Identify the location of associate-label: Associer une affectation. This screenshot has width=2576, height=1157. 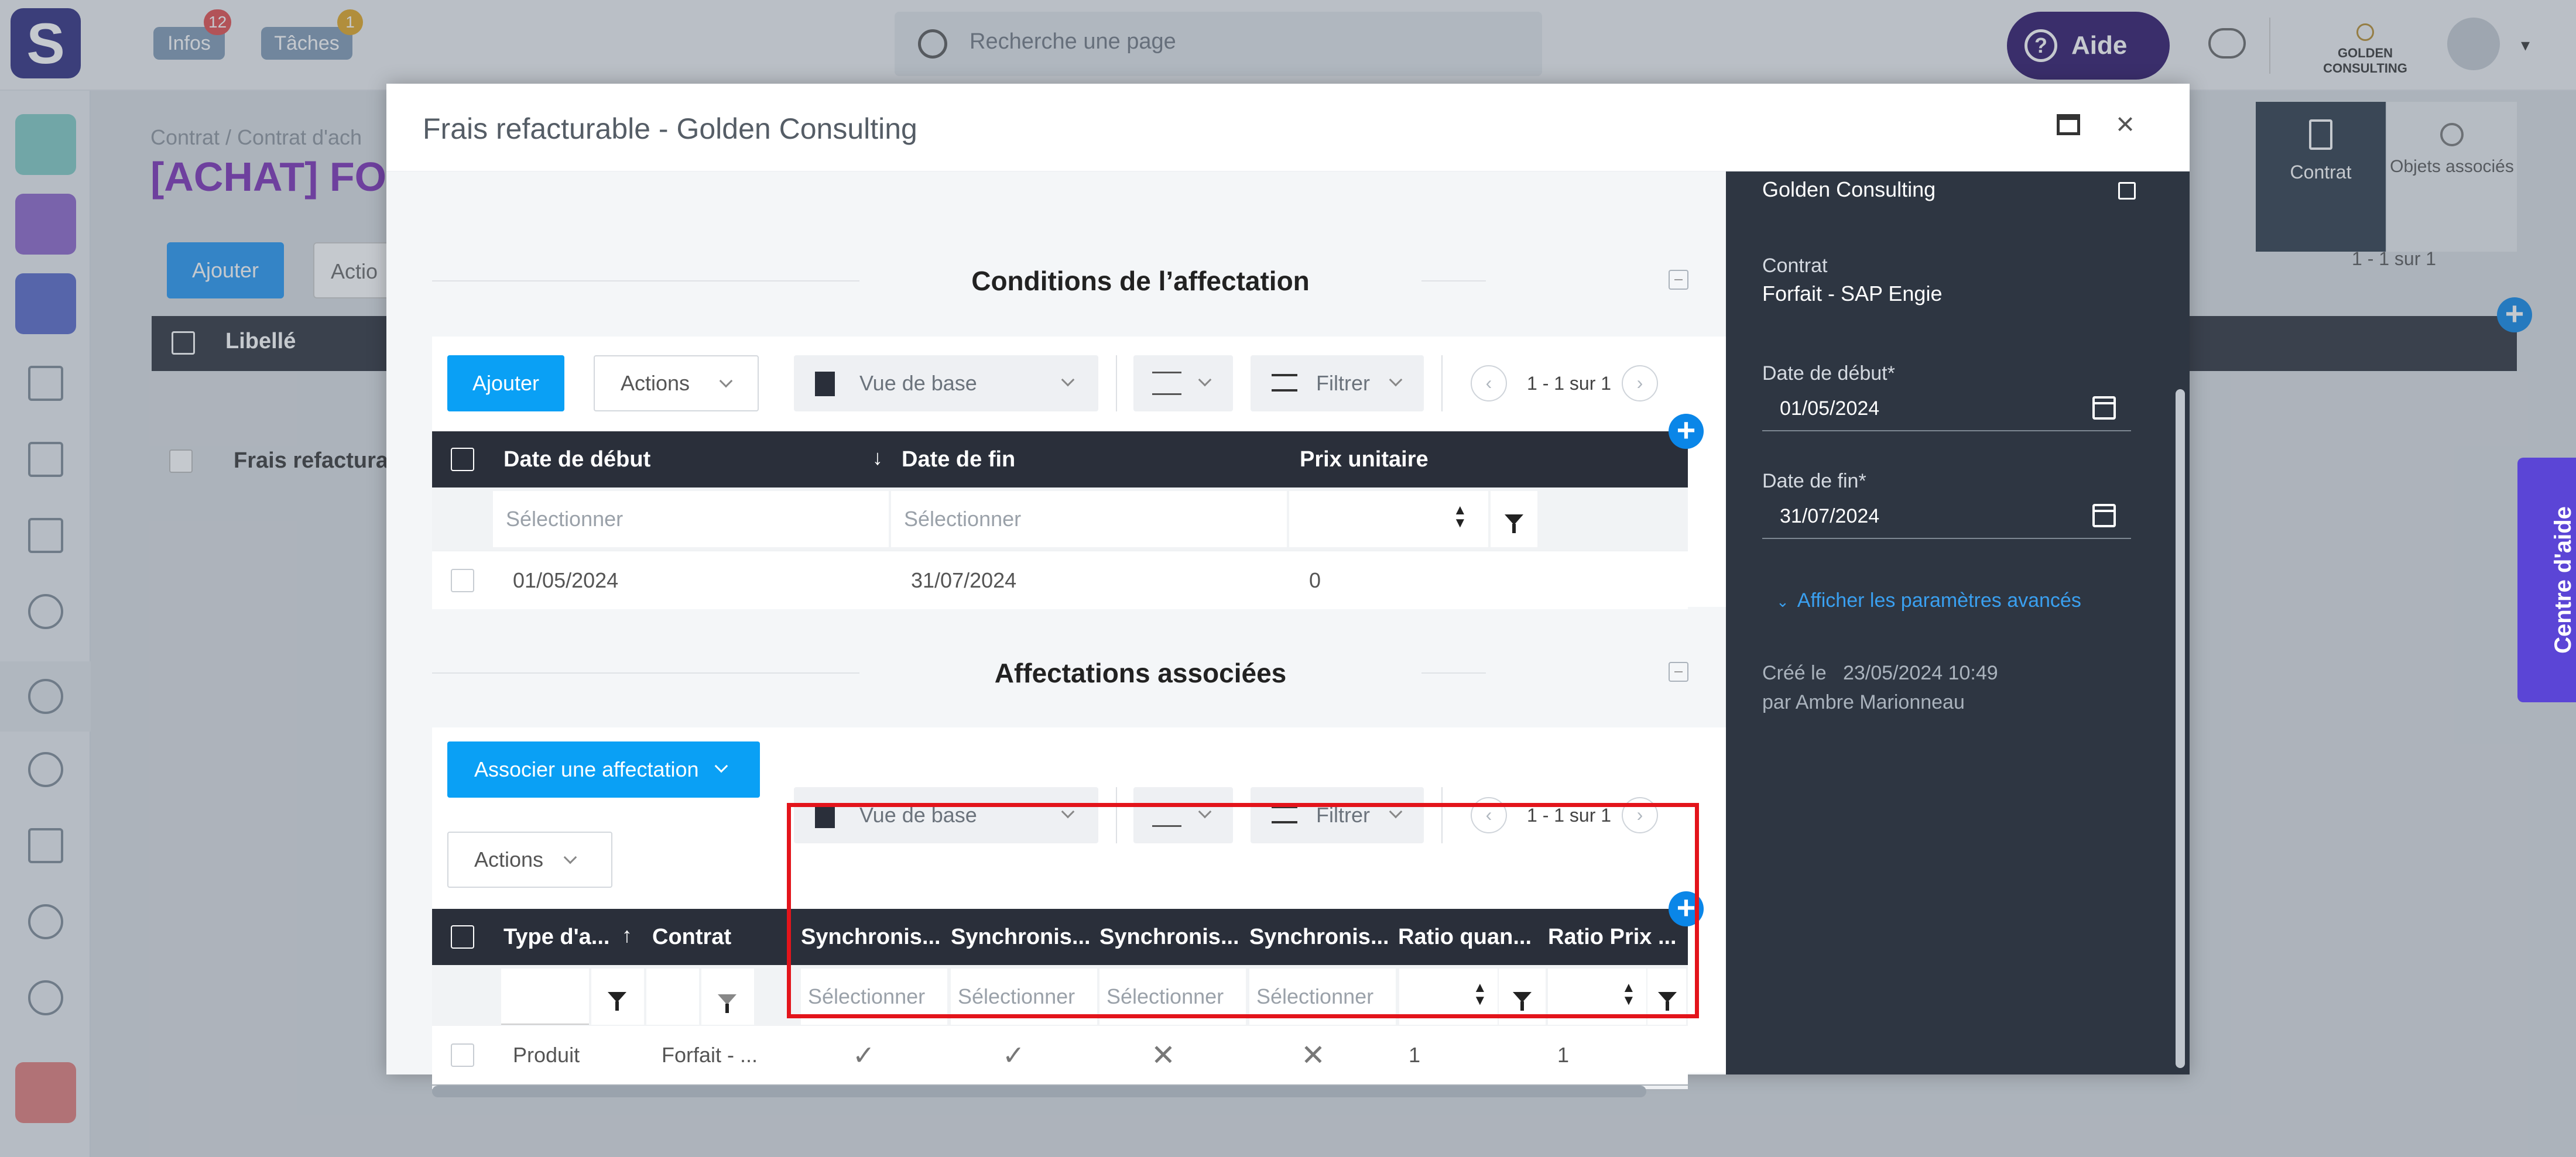
(586, 769).